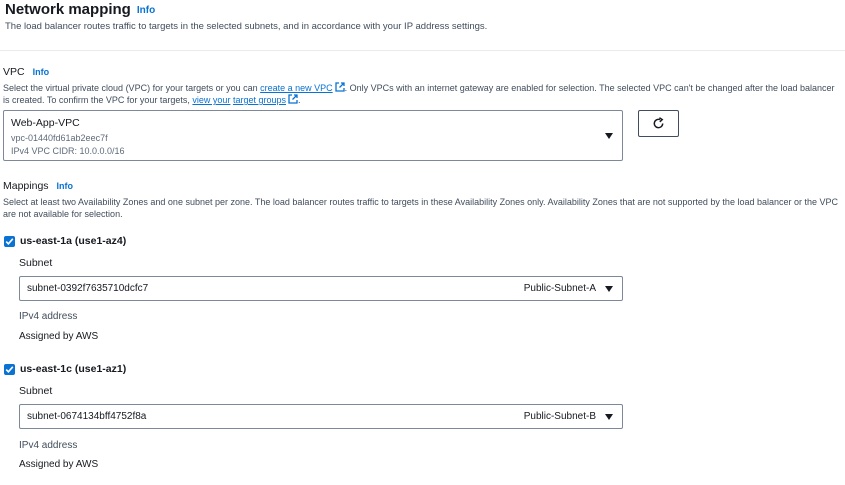  I want to click on subnet-id: subnet-0392f7635710dcfc7, so click(88, 288).